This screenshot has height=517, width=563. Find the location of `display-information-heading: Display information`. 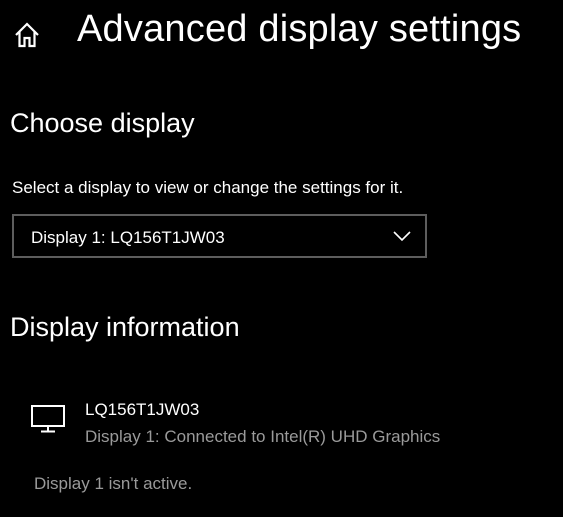

display-information-heading: Display information is located at coordinates (125, 327).